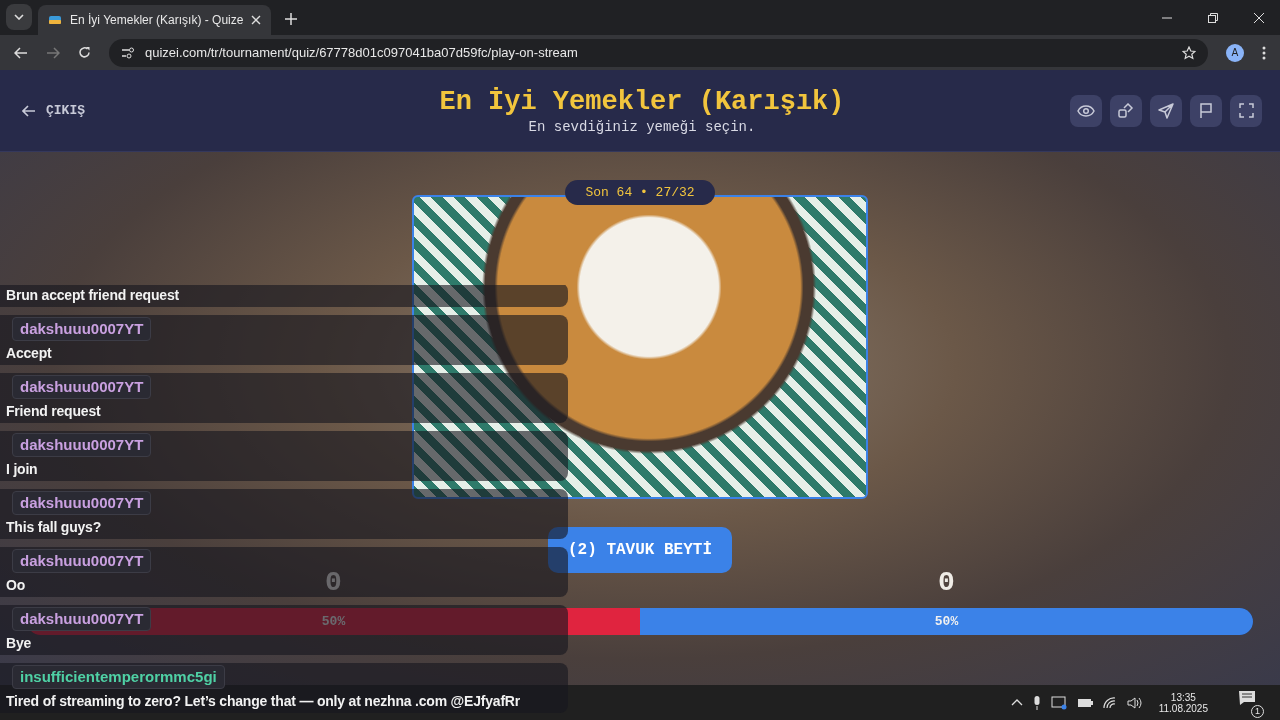 This screenshot has height=720, width=1280. I want to click on option-button: (2) TAVUK BEYTİ, so click(640, 550).